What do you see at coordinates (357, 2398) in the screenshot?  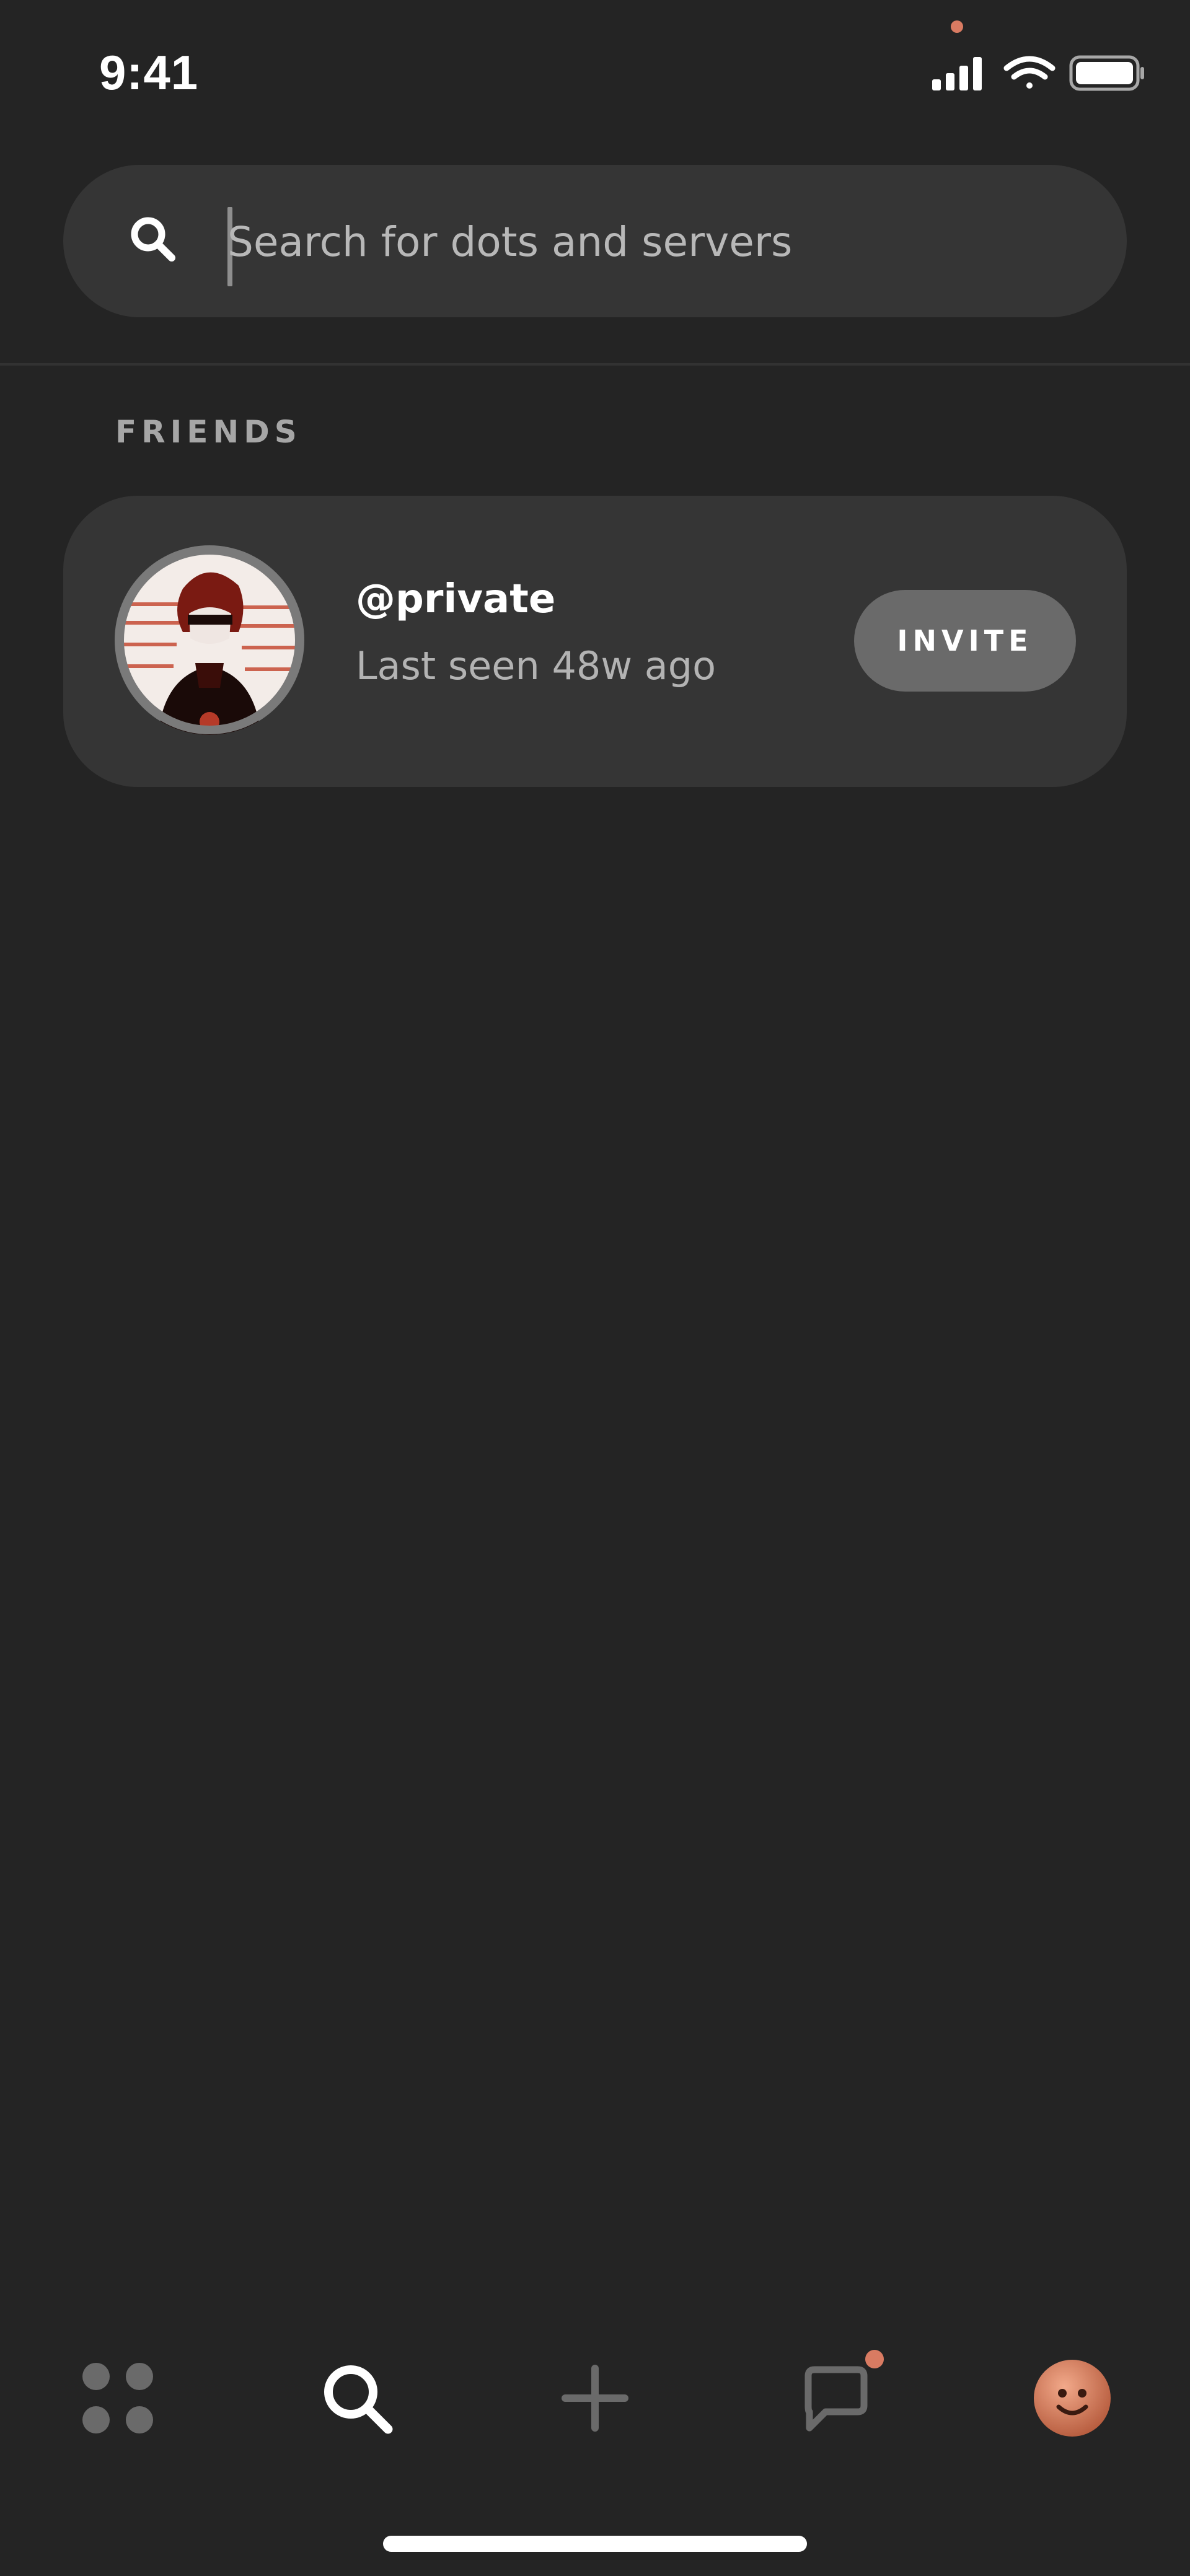 I see `tab-search-icon` at bounding box center [357, 2398].